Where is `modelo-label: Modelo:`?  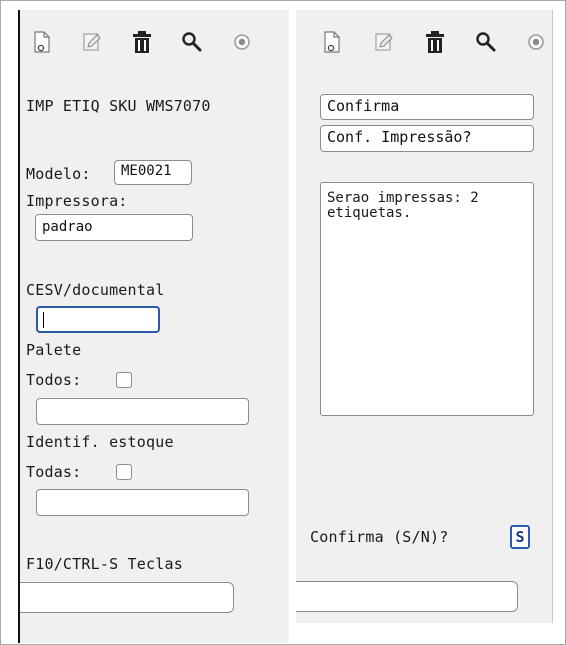 modelo-label: Modelo: is located at coordinates (58, 174).